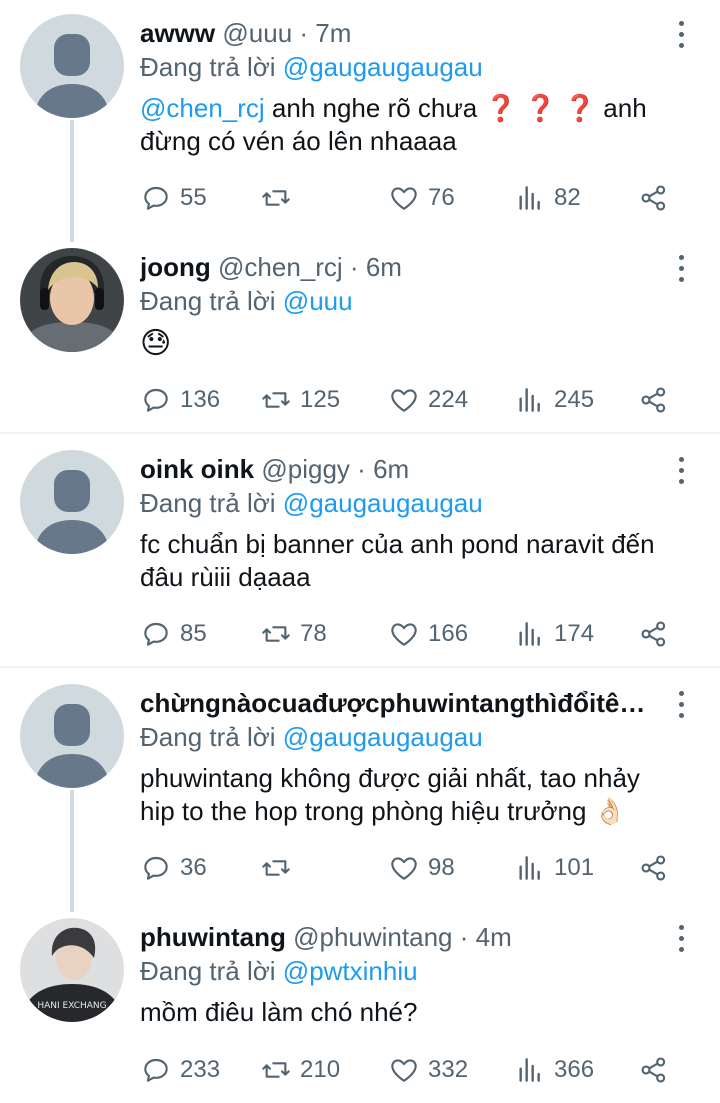  I want to click on tweet-actions: 136 125 224 245, so click(410, 400).